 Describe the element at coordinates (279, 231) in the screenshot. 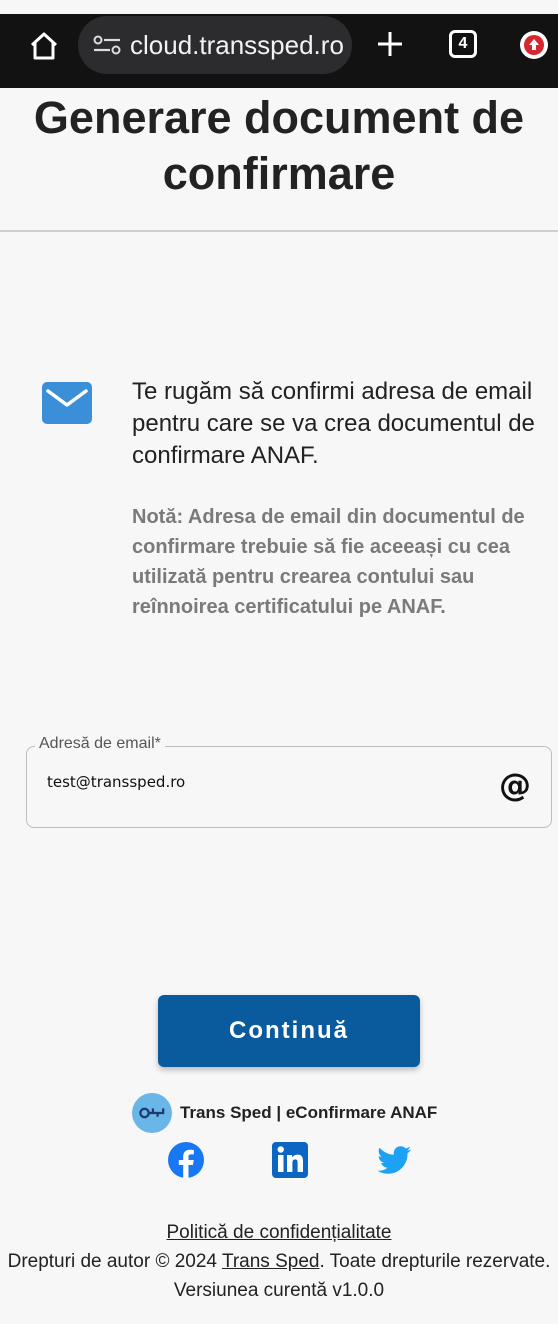

I see `title-divider` at that location.